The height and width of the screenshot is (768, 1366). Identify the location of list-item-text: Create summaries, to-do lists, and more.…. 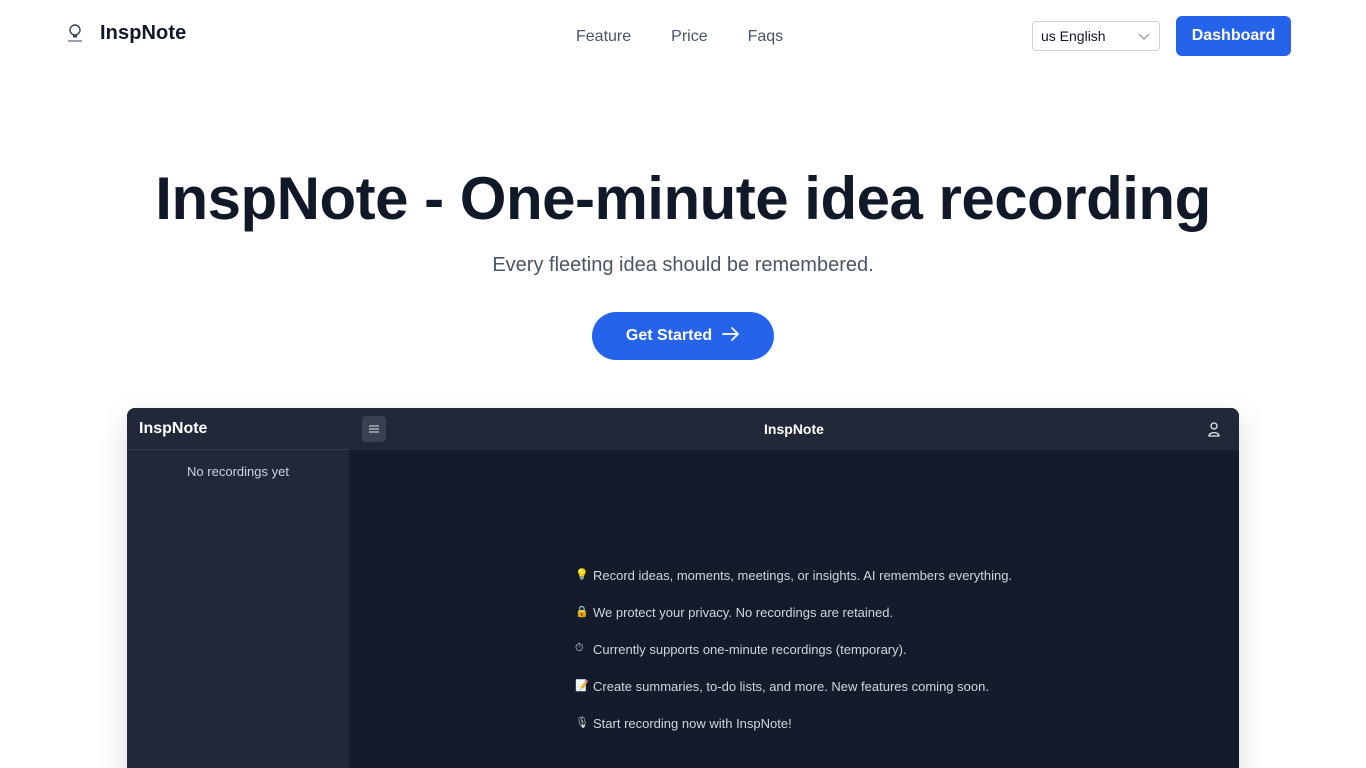
(791, 686).